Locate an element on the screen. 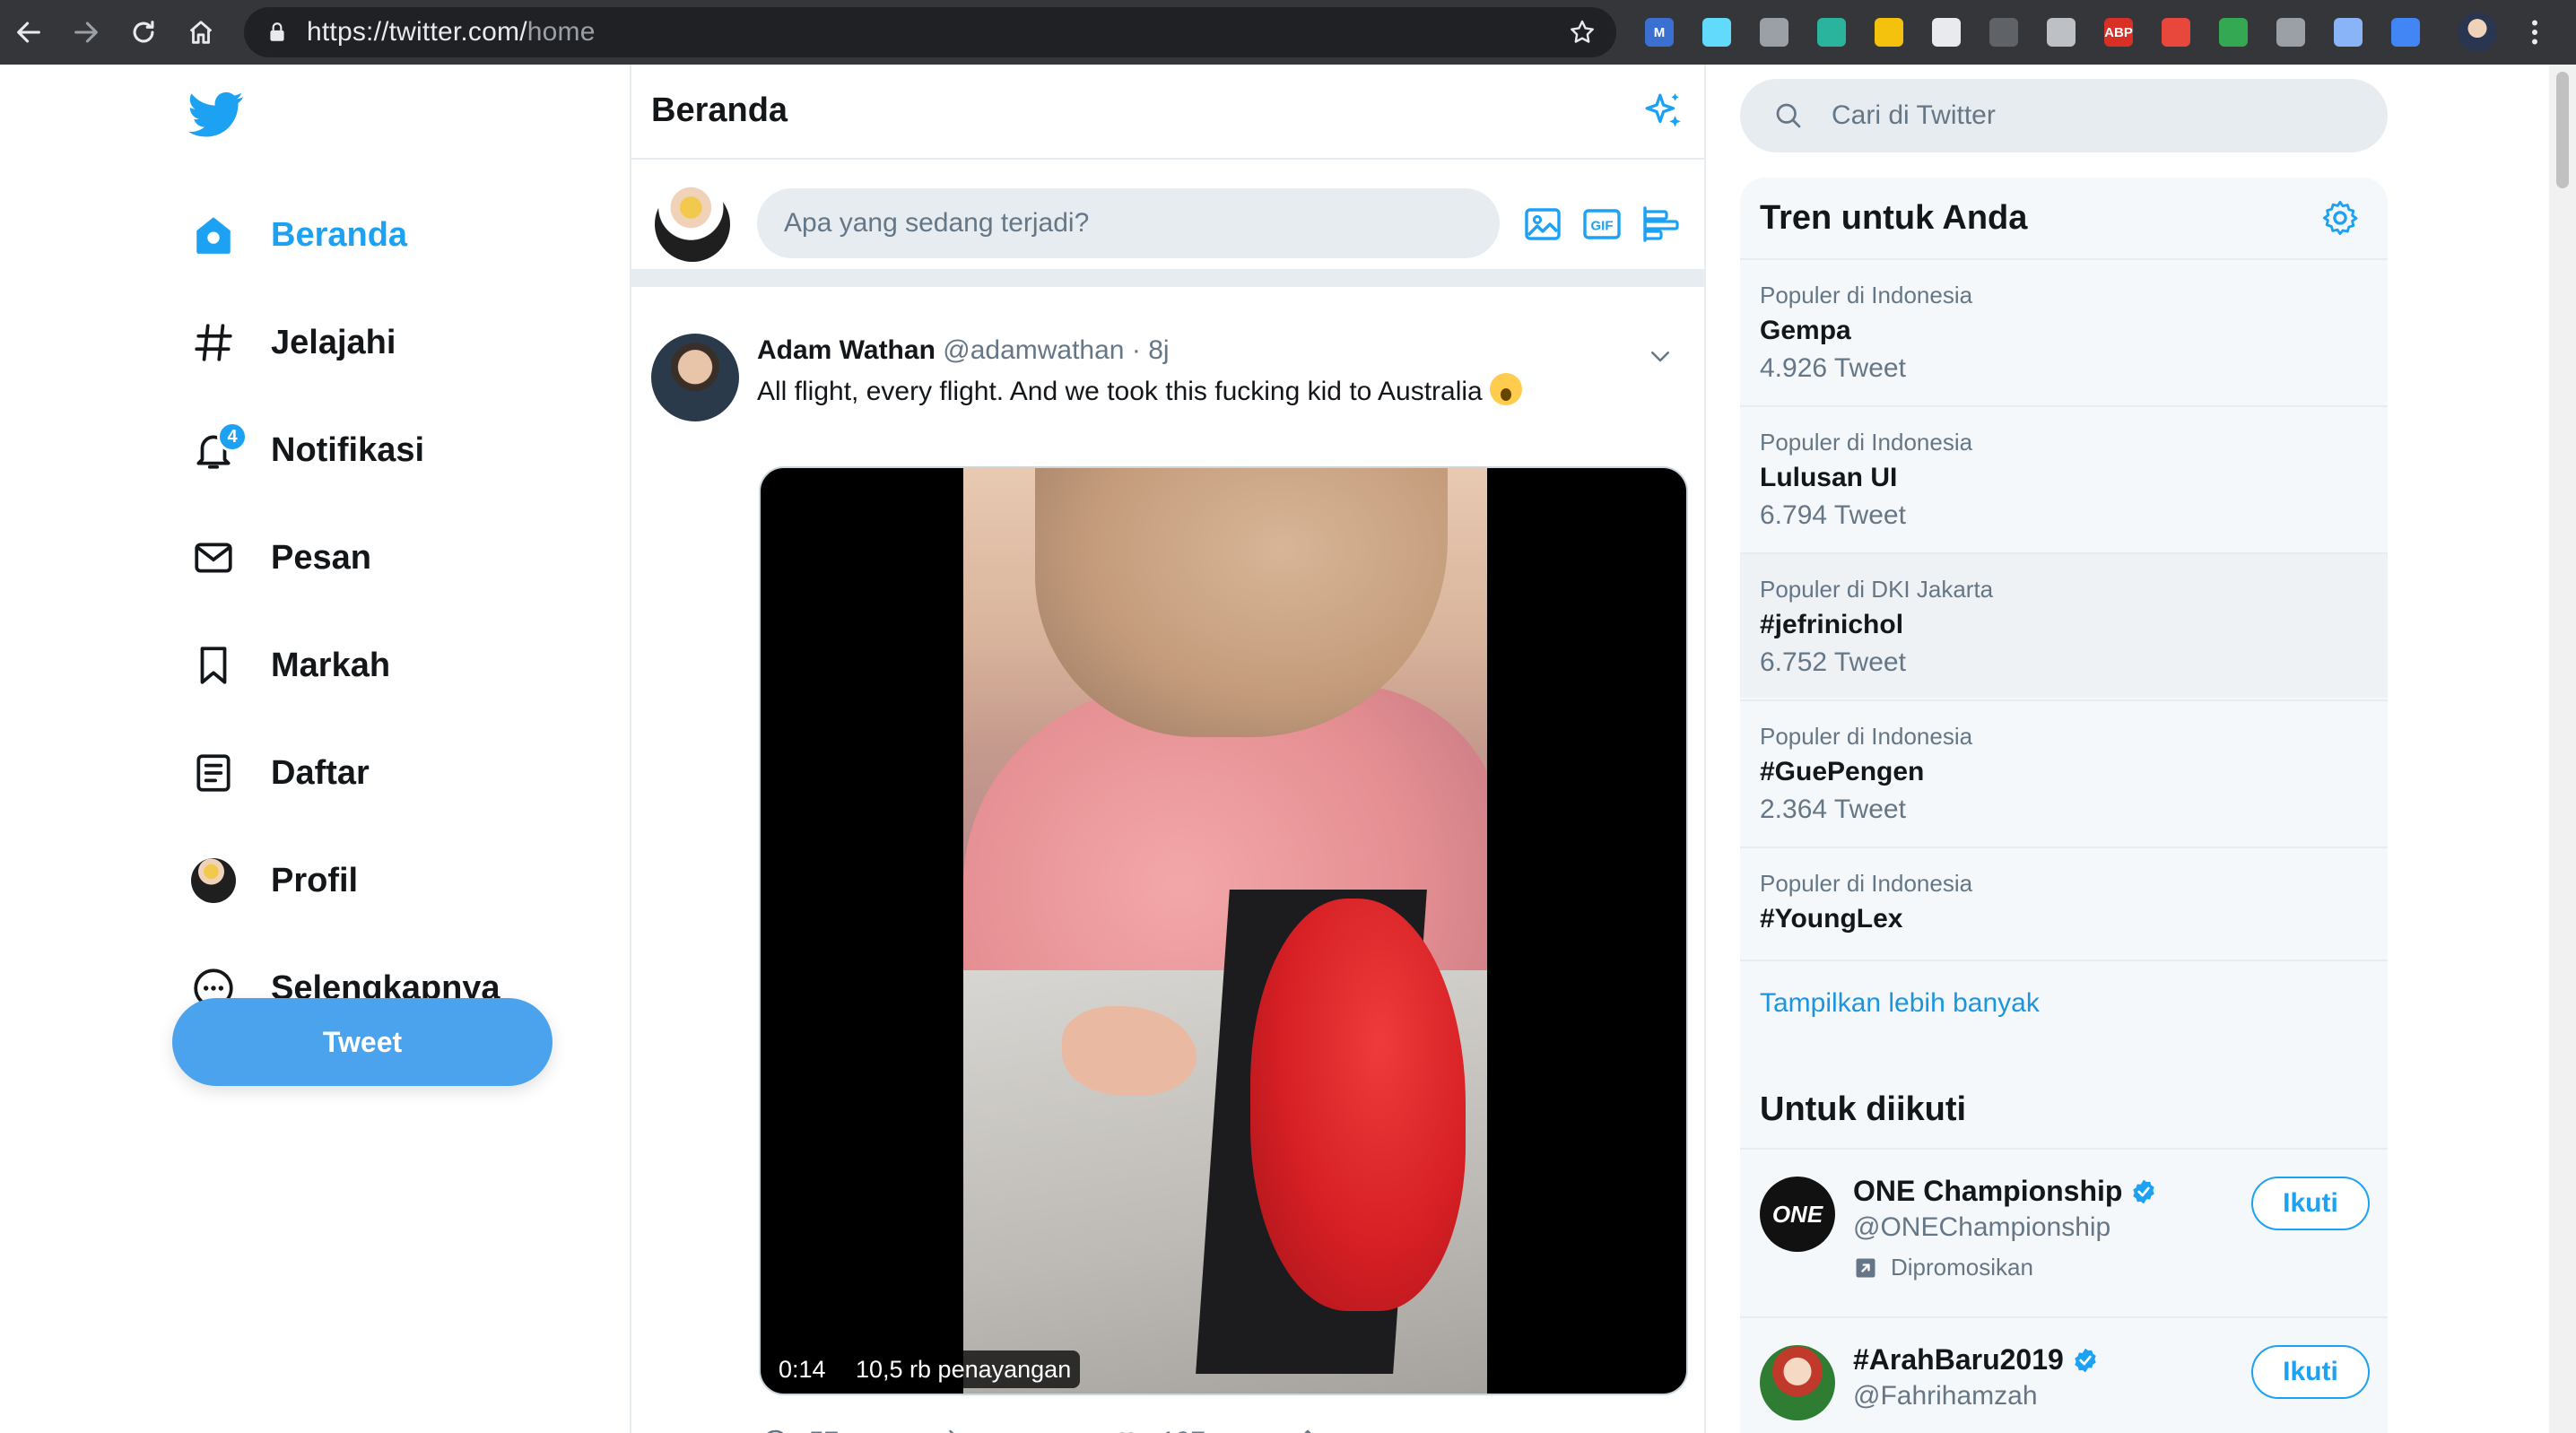 The image size is (2576, 1433). gif-icon: GIF is located at coordinates (1601, 224).